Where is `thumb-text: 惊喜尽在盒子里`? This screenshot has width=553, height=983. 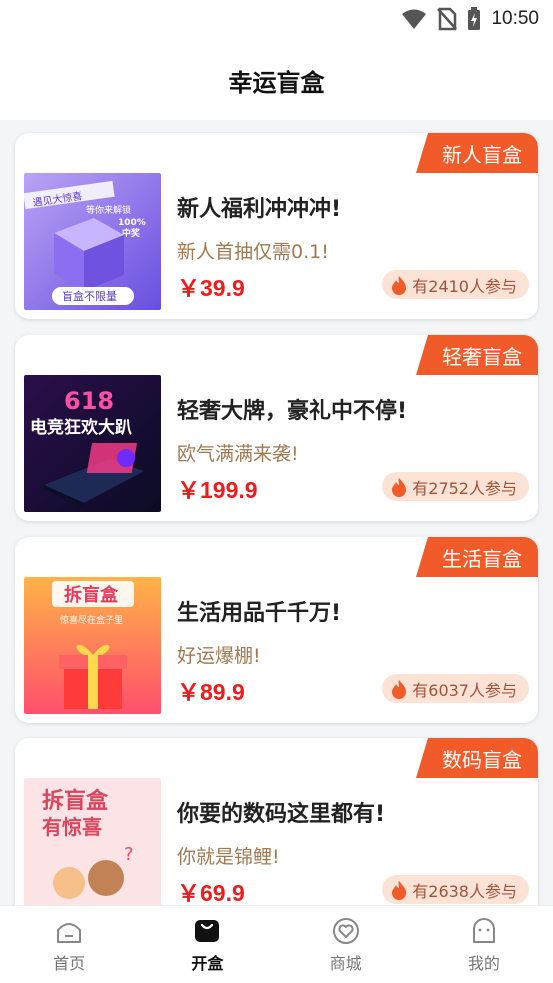 thumb-text: 惊喜尽在盒子里 is located at coordinates (91, 620).